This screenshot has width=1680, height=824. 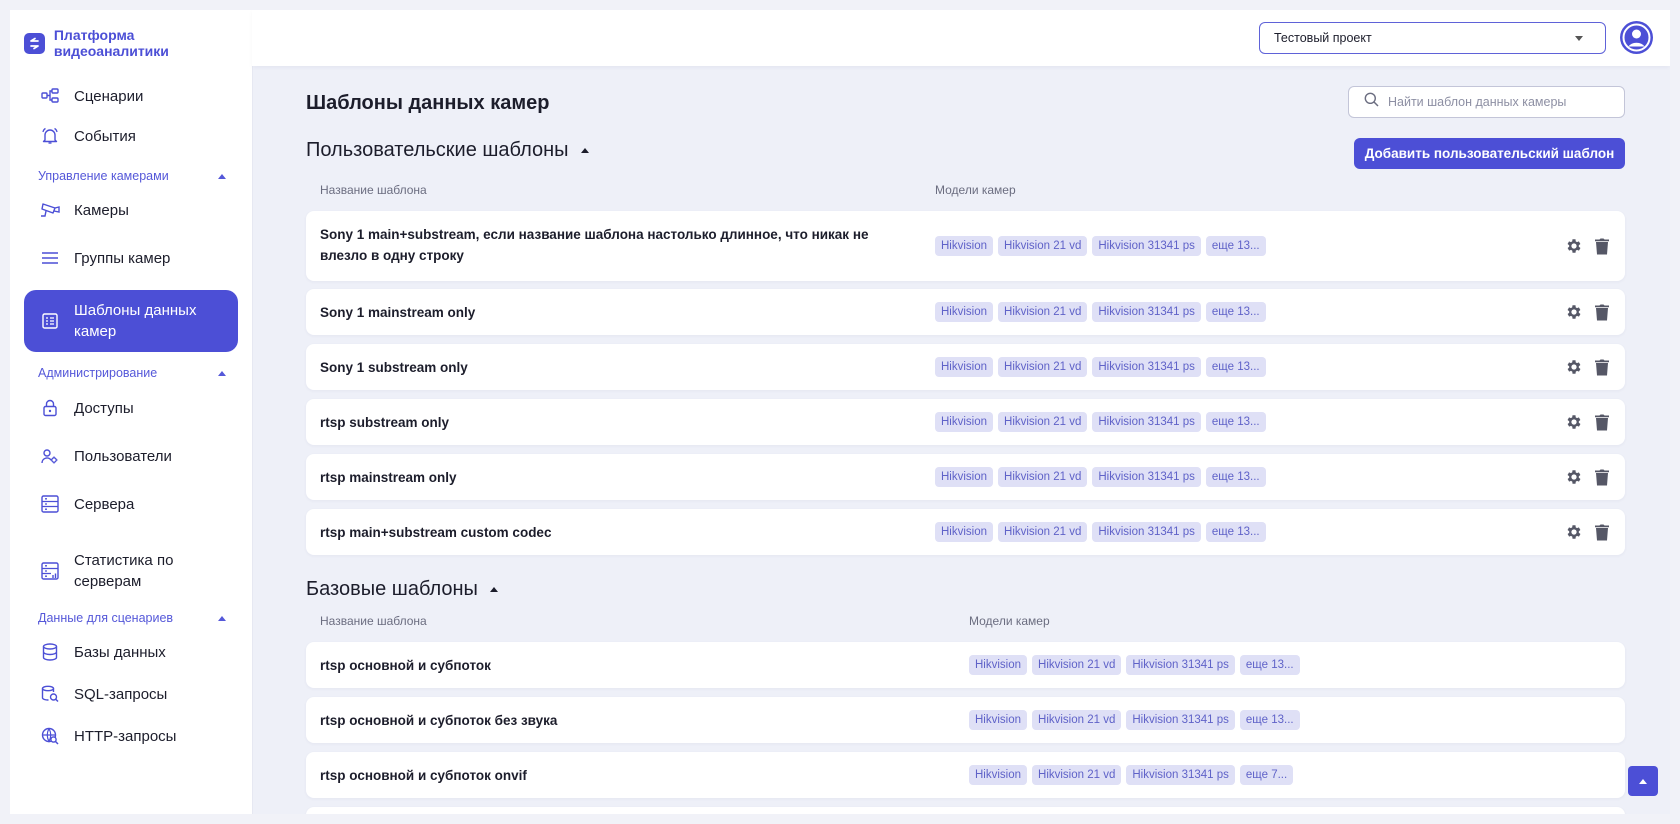 I want to click on chevron-down-icon, so click(x=1579, y=38).